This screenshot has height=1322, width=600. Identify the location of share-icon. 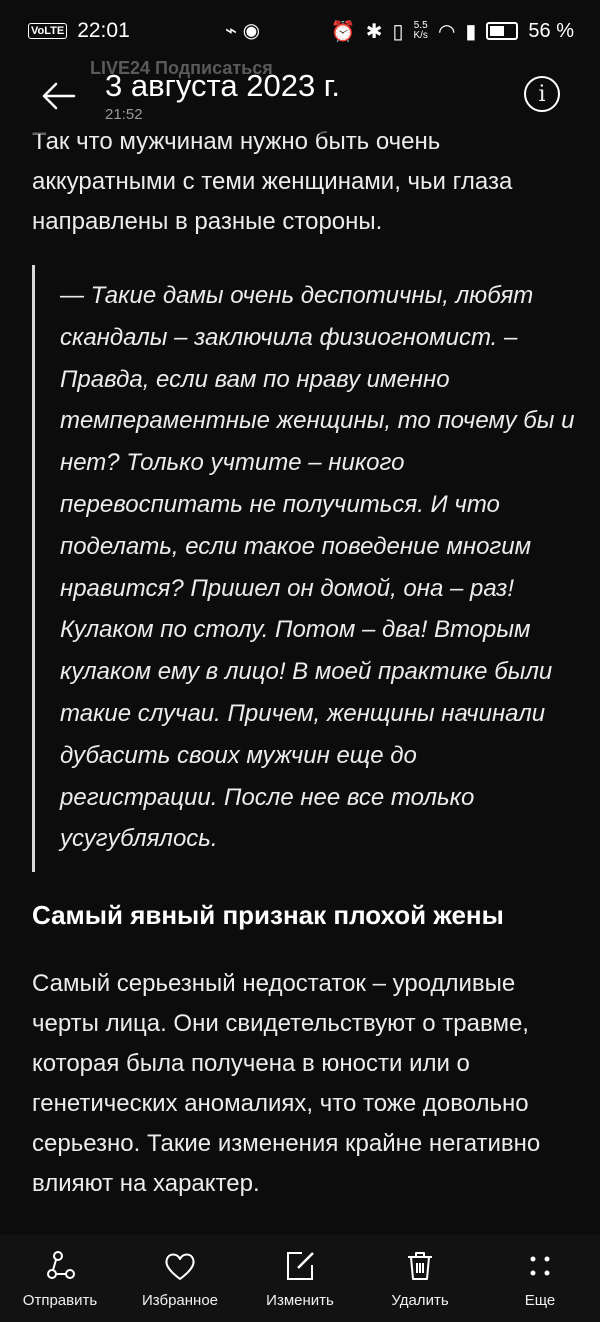
(61, 1265).